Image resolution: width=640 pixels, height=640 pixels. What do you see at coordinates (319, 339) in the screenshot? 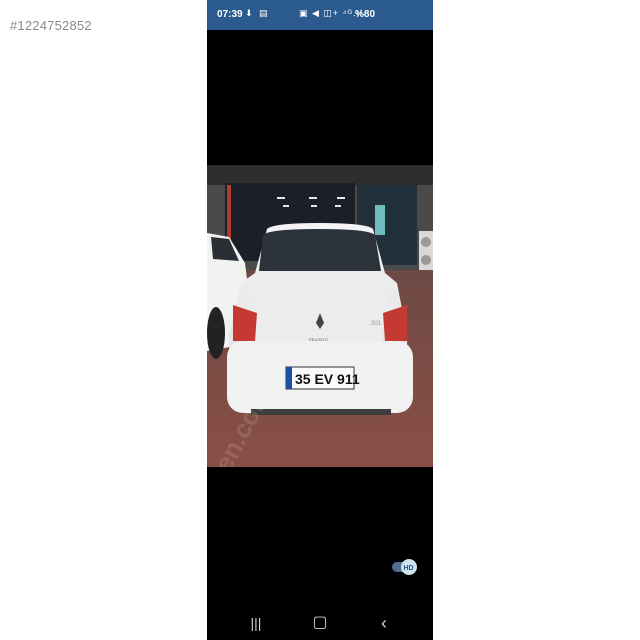
I see `brand-text: PEUGEOT` at bounding box center [319, 339].